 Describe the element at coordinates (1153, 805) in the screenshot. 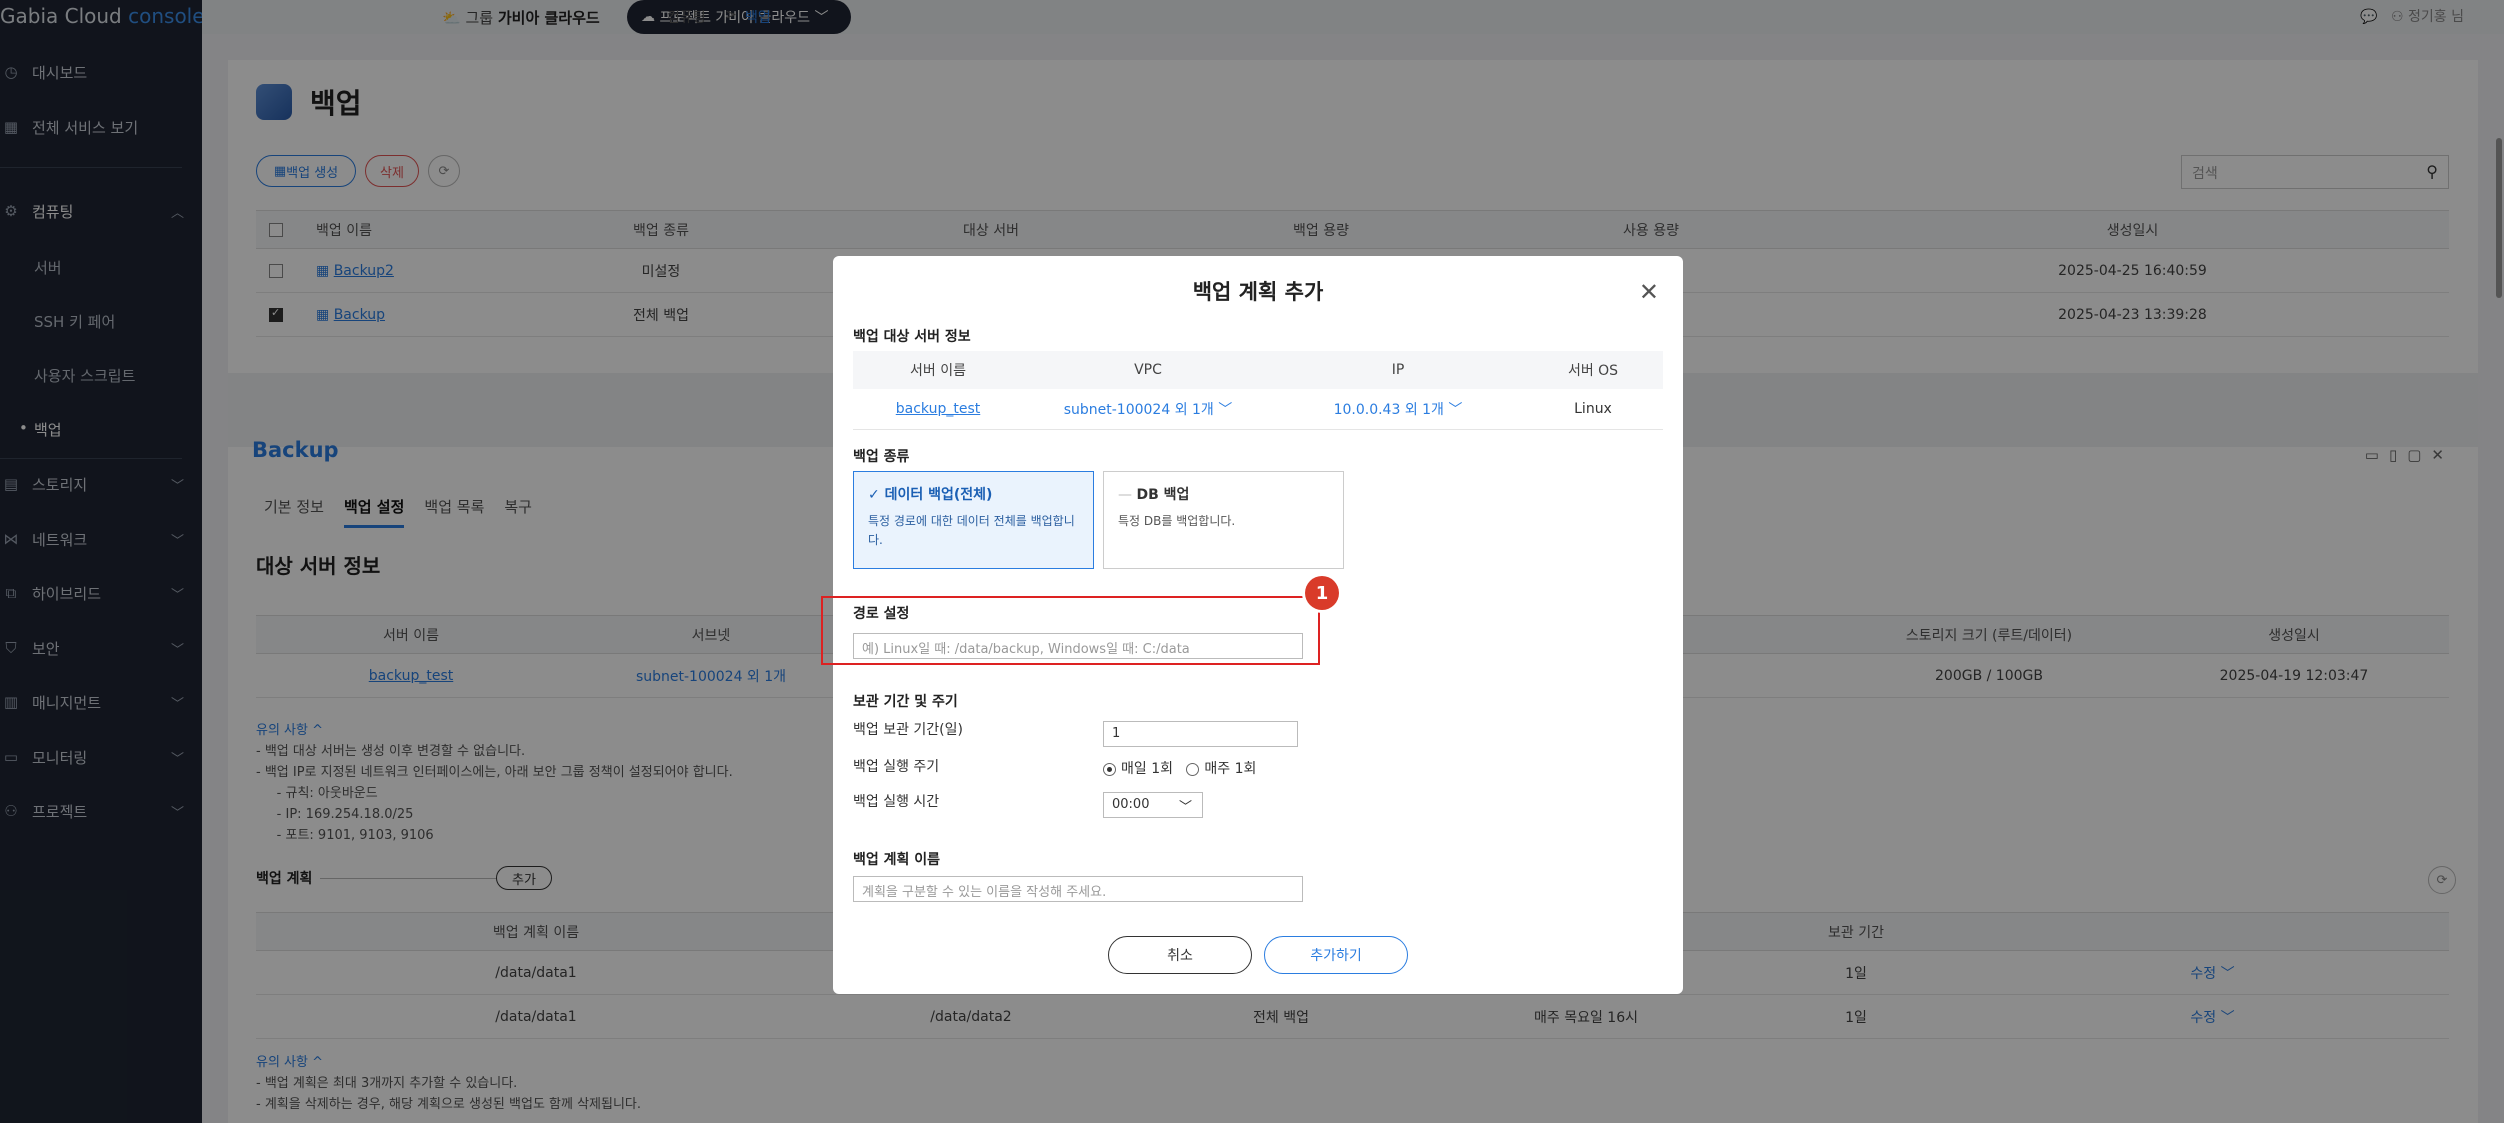

I see `time-select: 00:00 ﹀` at that location.